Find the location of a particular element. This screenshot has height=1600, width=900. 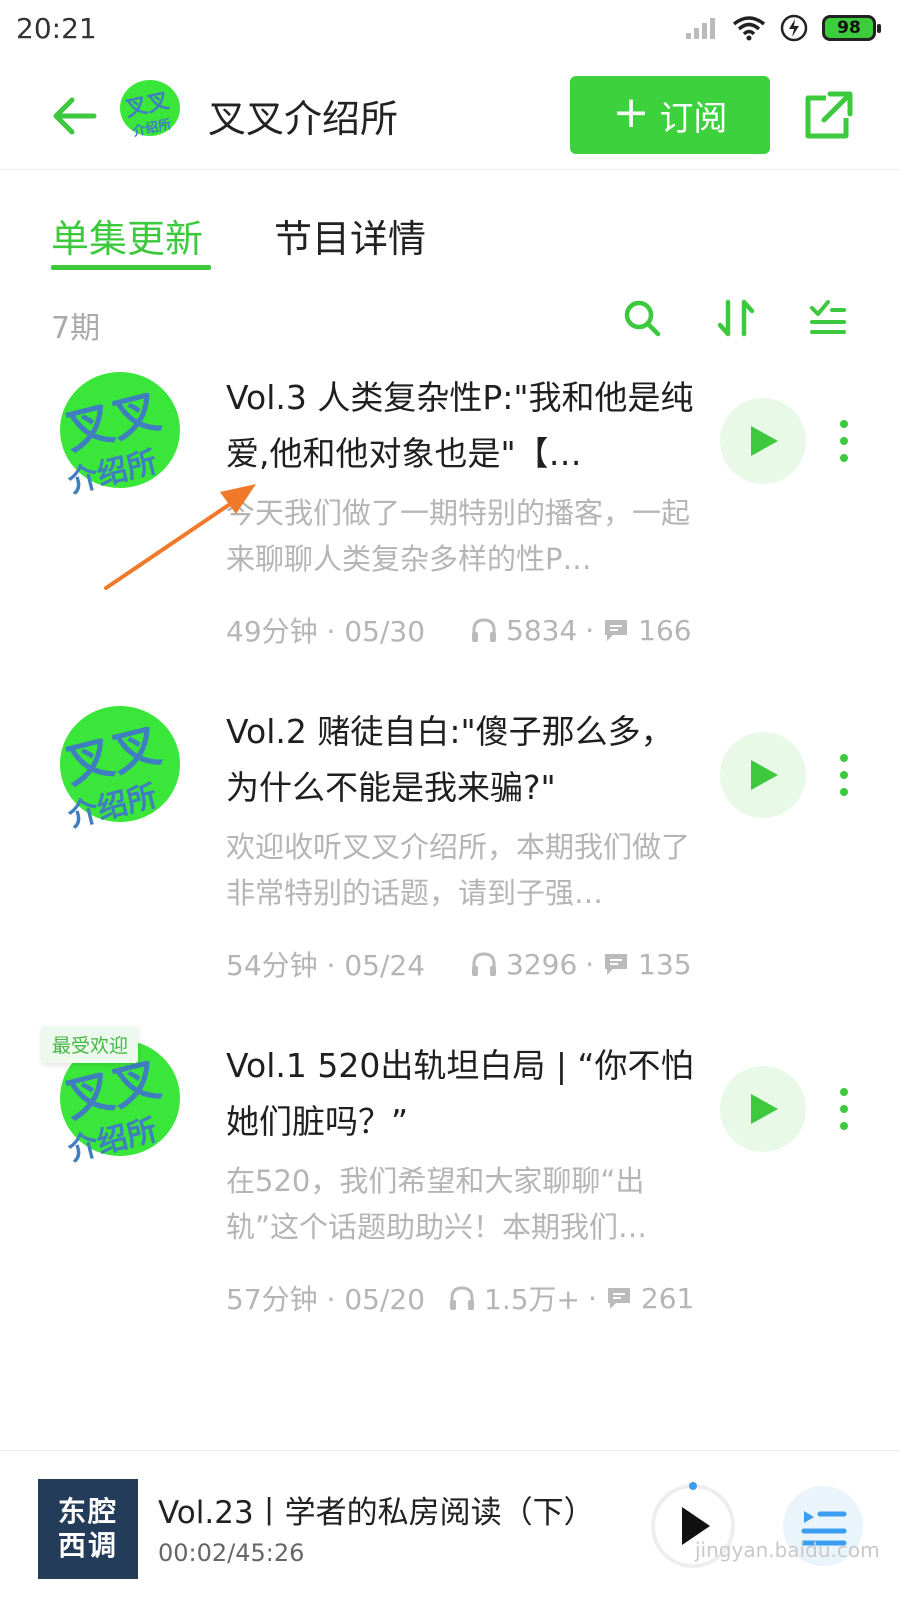

search-icon is located at coordinates (642, 318).